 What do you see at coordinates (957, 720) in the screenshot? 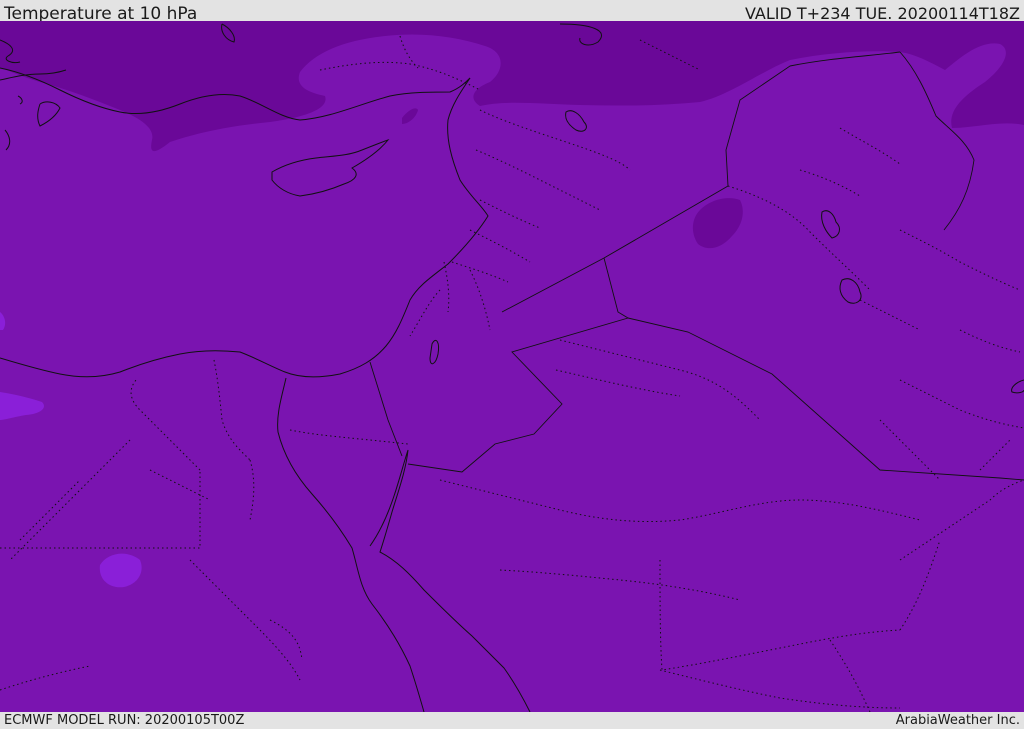
I see `credit: ArabiaWeather Inc.` at bounding box center [957, 720].